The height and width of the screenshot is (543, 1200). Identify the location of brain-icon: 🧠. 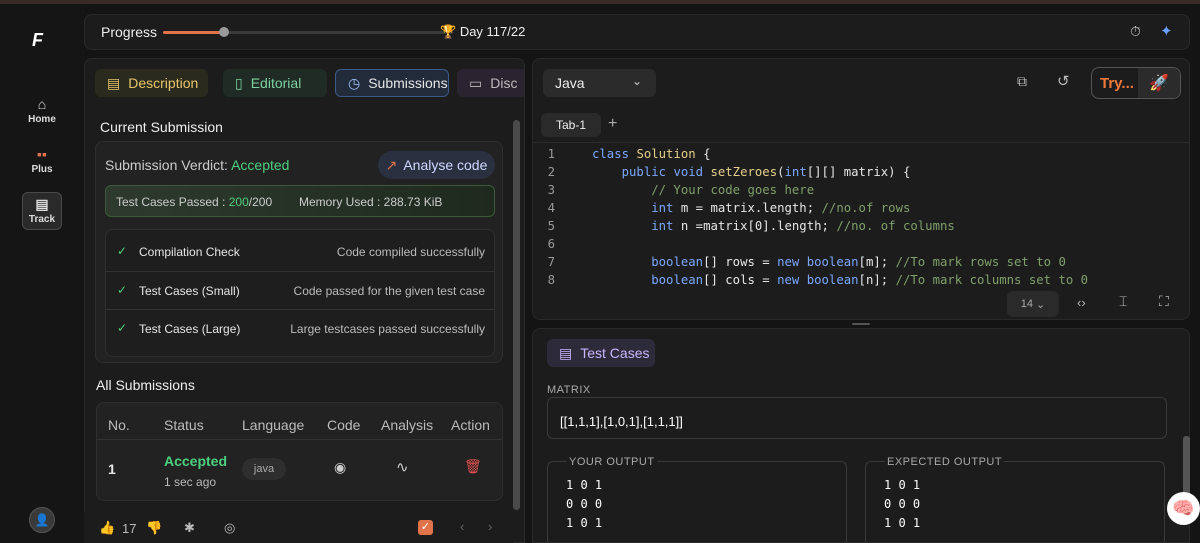
(1183, 508).